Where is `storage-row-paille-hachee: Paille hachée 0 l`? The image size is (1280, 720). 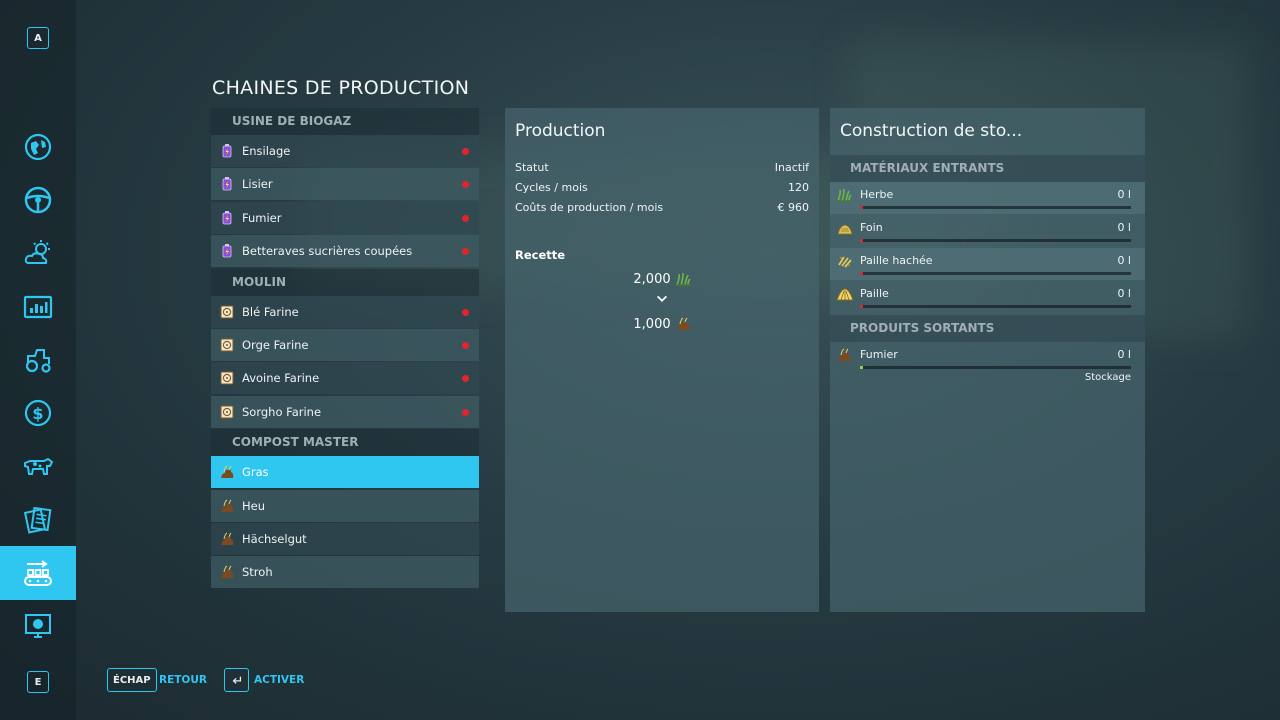
storage-row-paille-hachee: Paille hachée 0 l is located at coordinates (987, 264).